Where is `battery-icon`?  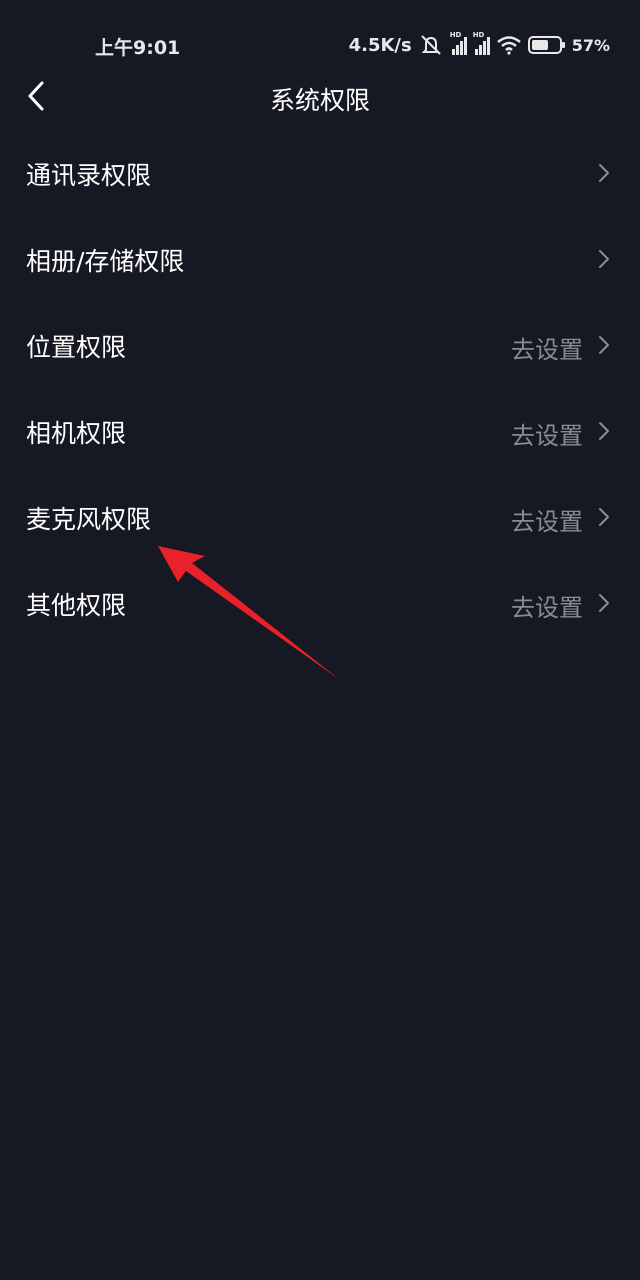 battery-icon is located at coordinates (546, 45).